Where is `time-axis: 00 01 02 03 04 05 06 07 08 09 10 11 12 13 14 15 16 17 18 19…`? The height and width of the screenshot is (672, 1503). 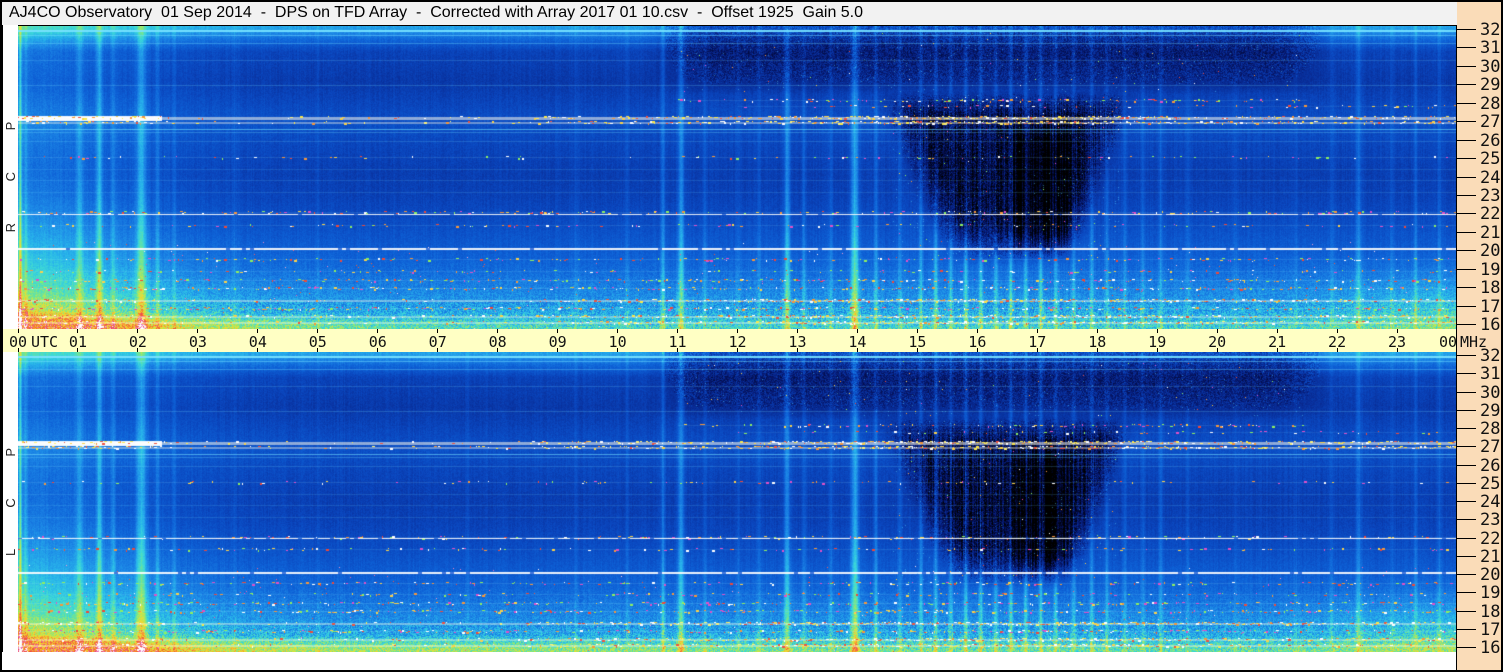 time-axis: 00 01 02 03 04 05 06 07 08 09 10 11 12 13 14 15 16 17 18 19… is located at coordinates (730, 340).